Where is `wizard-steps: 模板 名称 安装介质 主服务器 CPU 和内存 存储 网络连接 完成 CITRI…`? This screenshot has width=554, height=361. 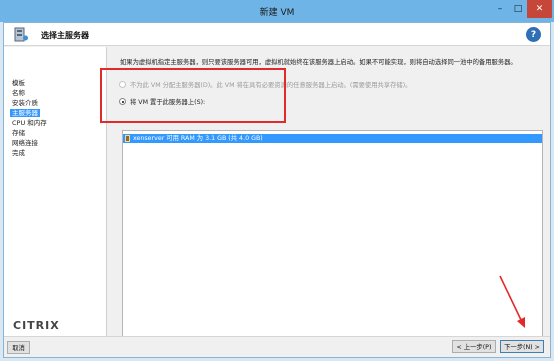 wizard-steps: 模板 名称 安装介质 主服务器 CPU 和内存 存储 网络连接 完成 CITRI… is located at coordinates (55, 191).